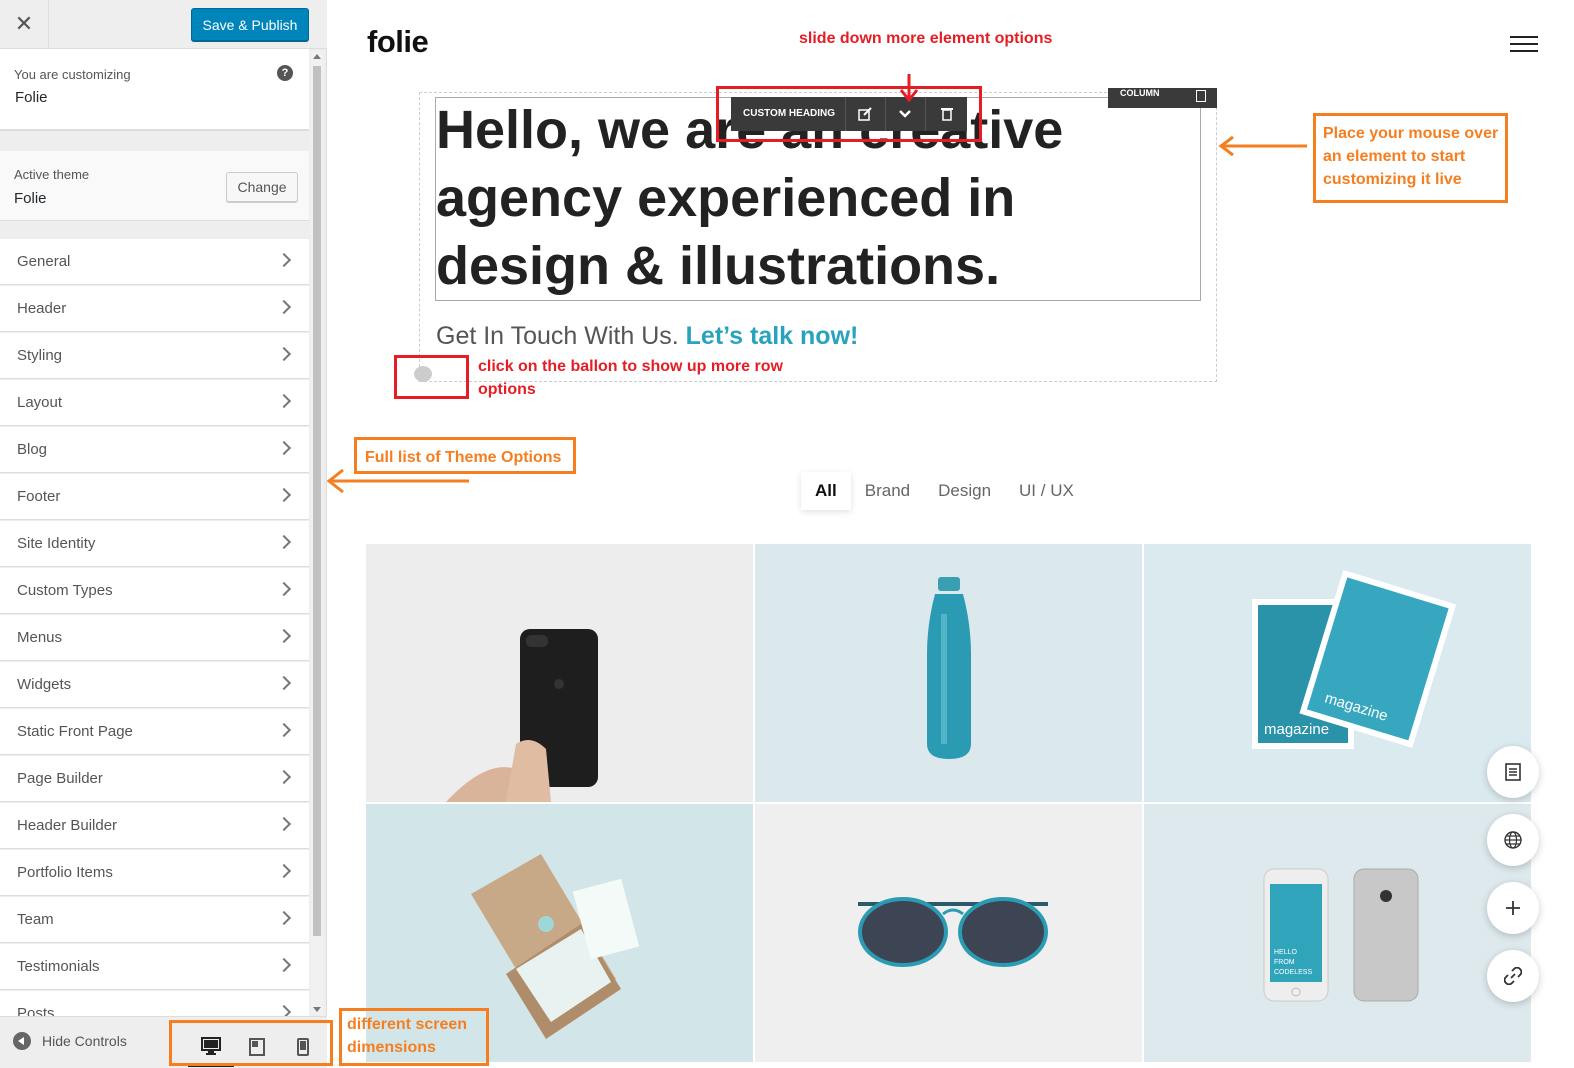 Image resolution: width=1574 pixels, height=1068 pixels. What do you see at coordinates (1293, 972) in the screenshot?
I see `svg-text: CODELESS` at bounding box center [1293, 972].